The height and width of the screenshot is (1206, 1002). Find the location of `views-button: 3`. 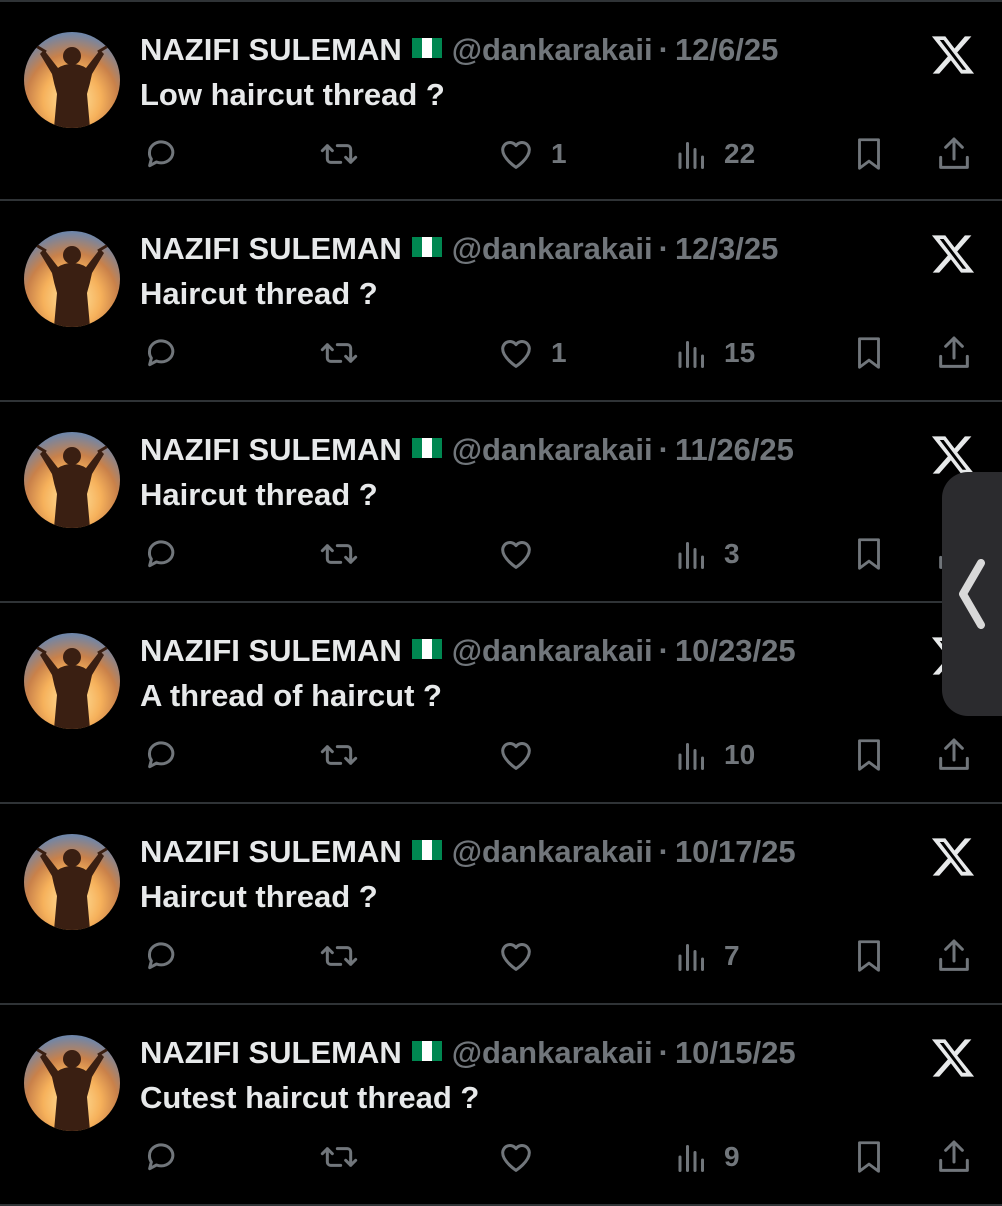

views-button: 3 is located at coordinates (707, 554).